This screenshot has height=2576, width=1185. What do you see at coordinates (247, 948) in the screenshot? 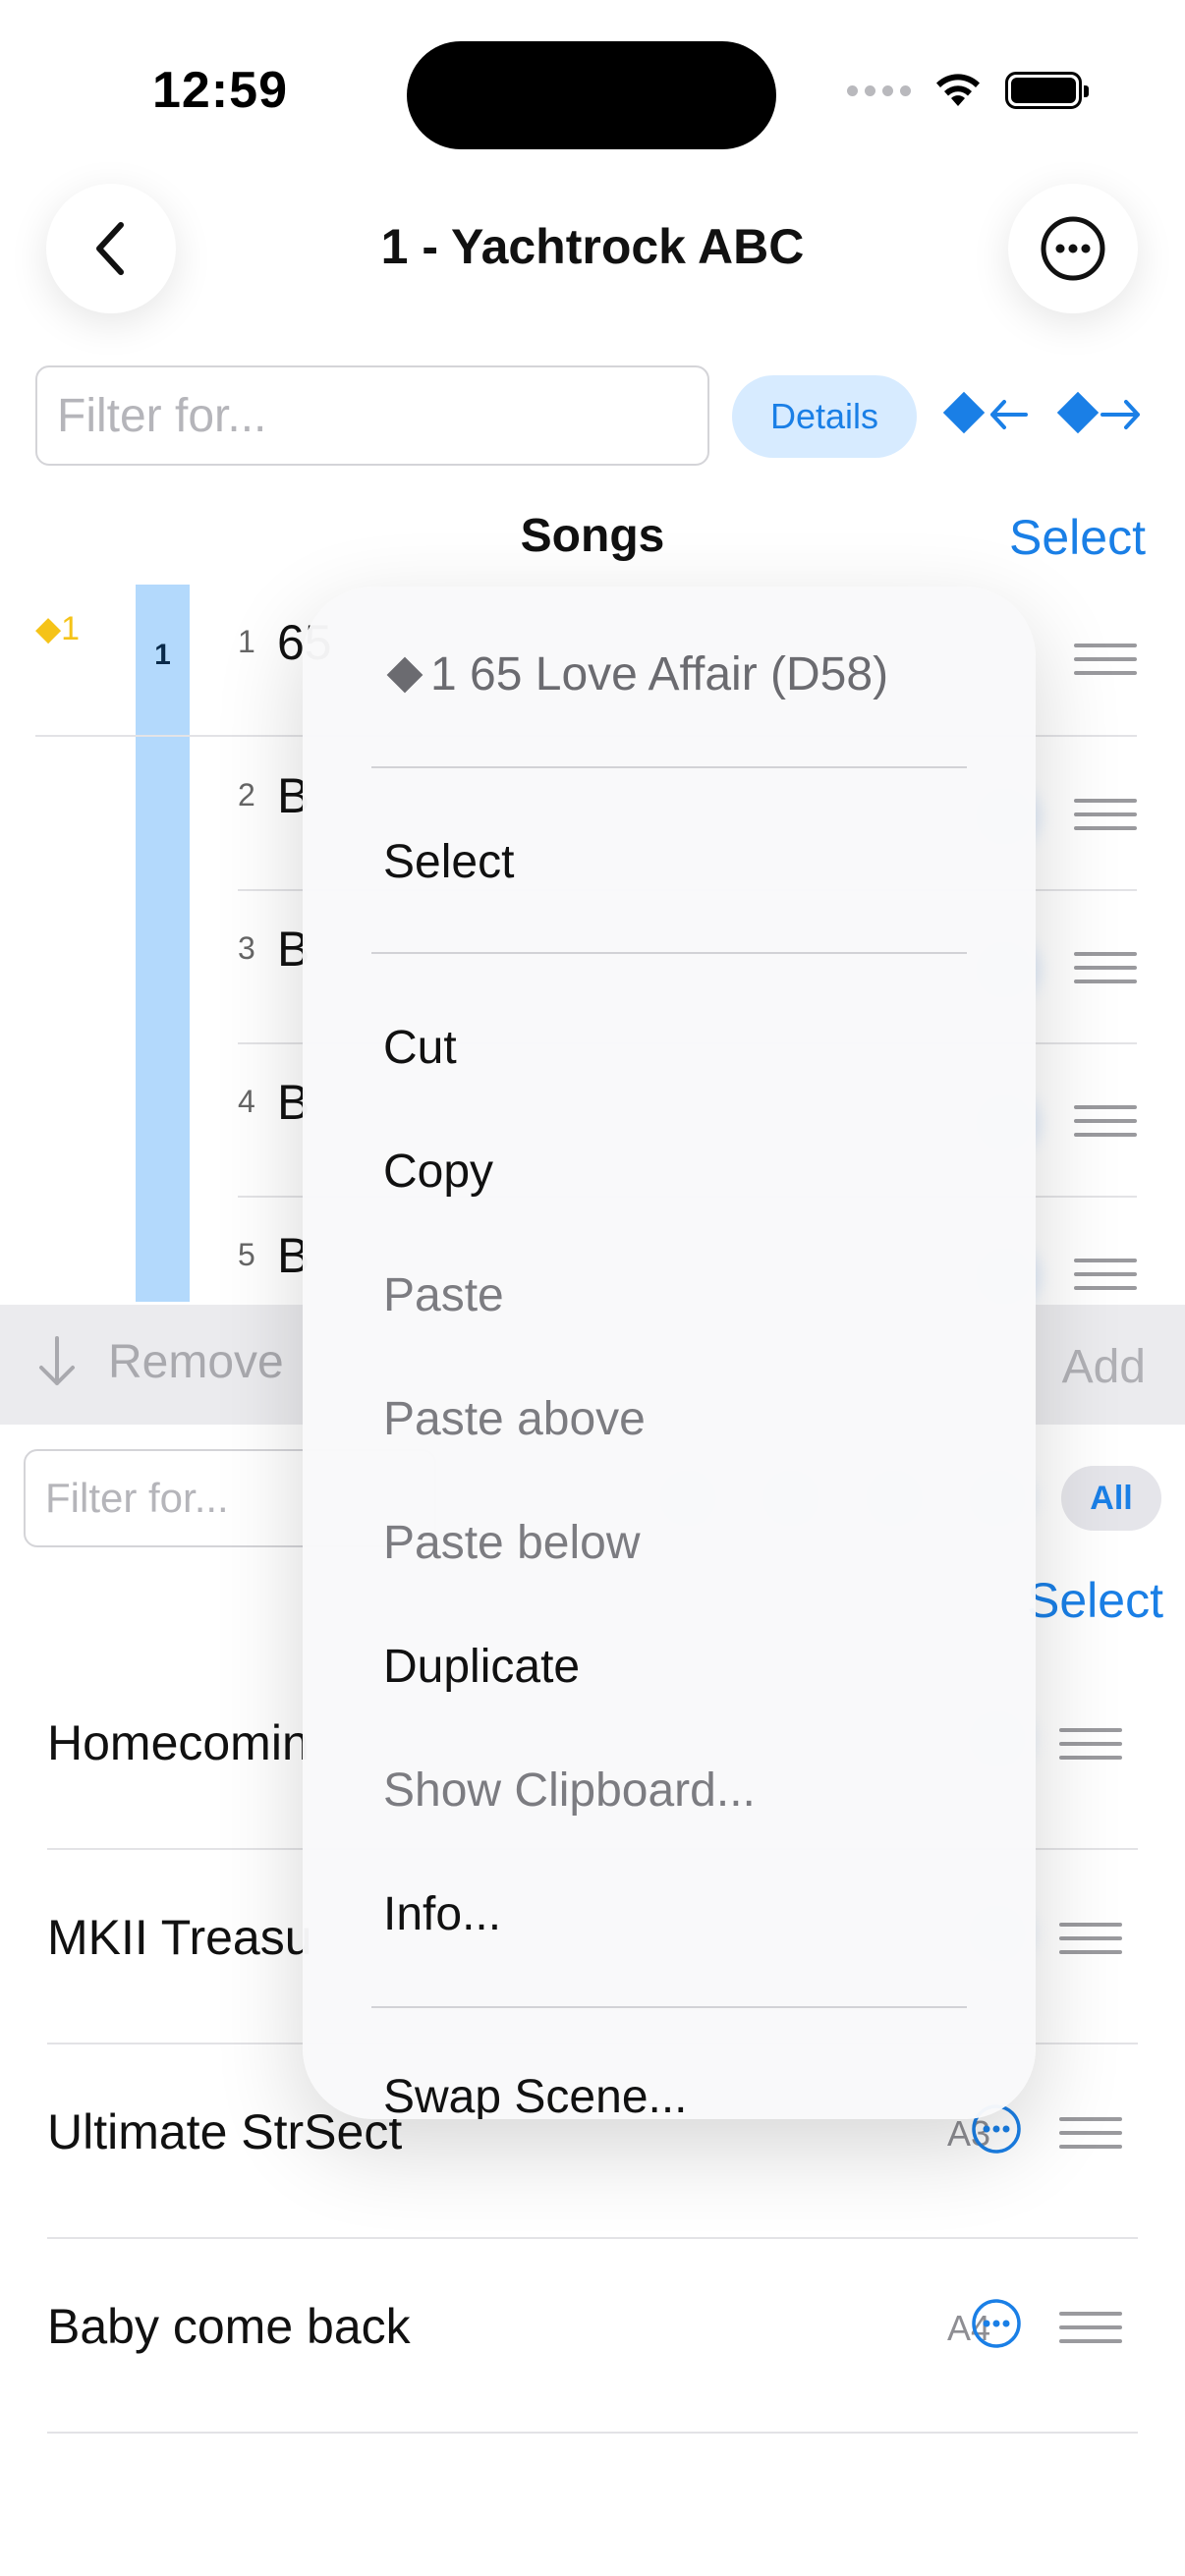
I see `song-number: 3` at bounding box center [247, 948].